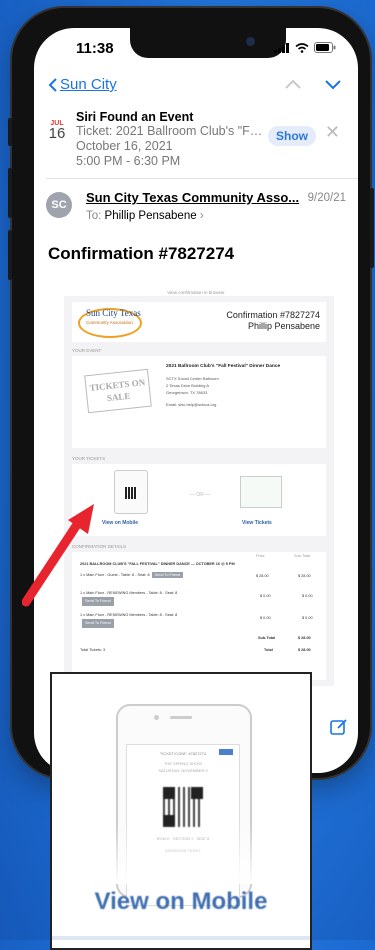 This screenshot has width=375, height=950. I want to click on volume-up-button, so click(10, 193).